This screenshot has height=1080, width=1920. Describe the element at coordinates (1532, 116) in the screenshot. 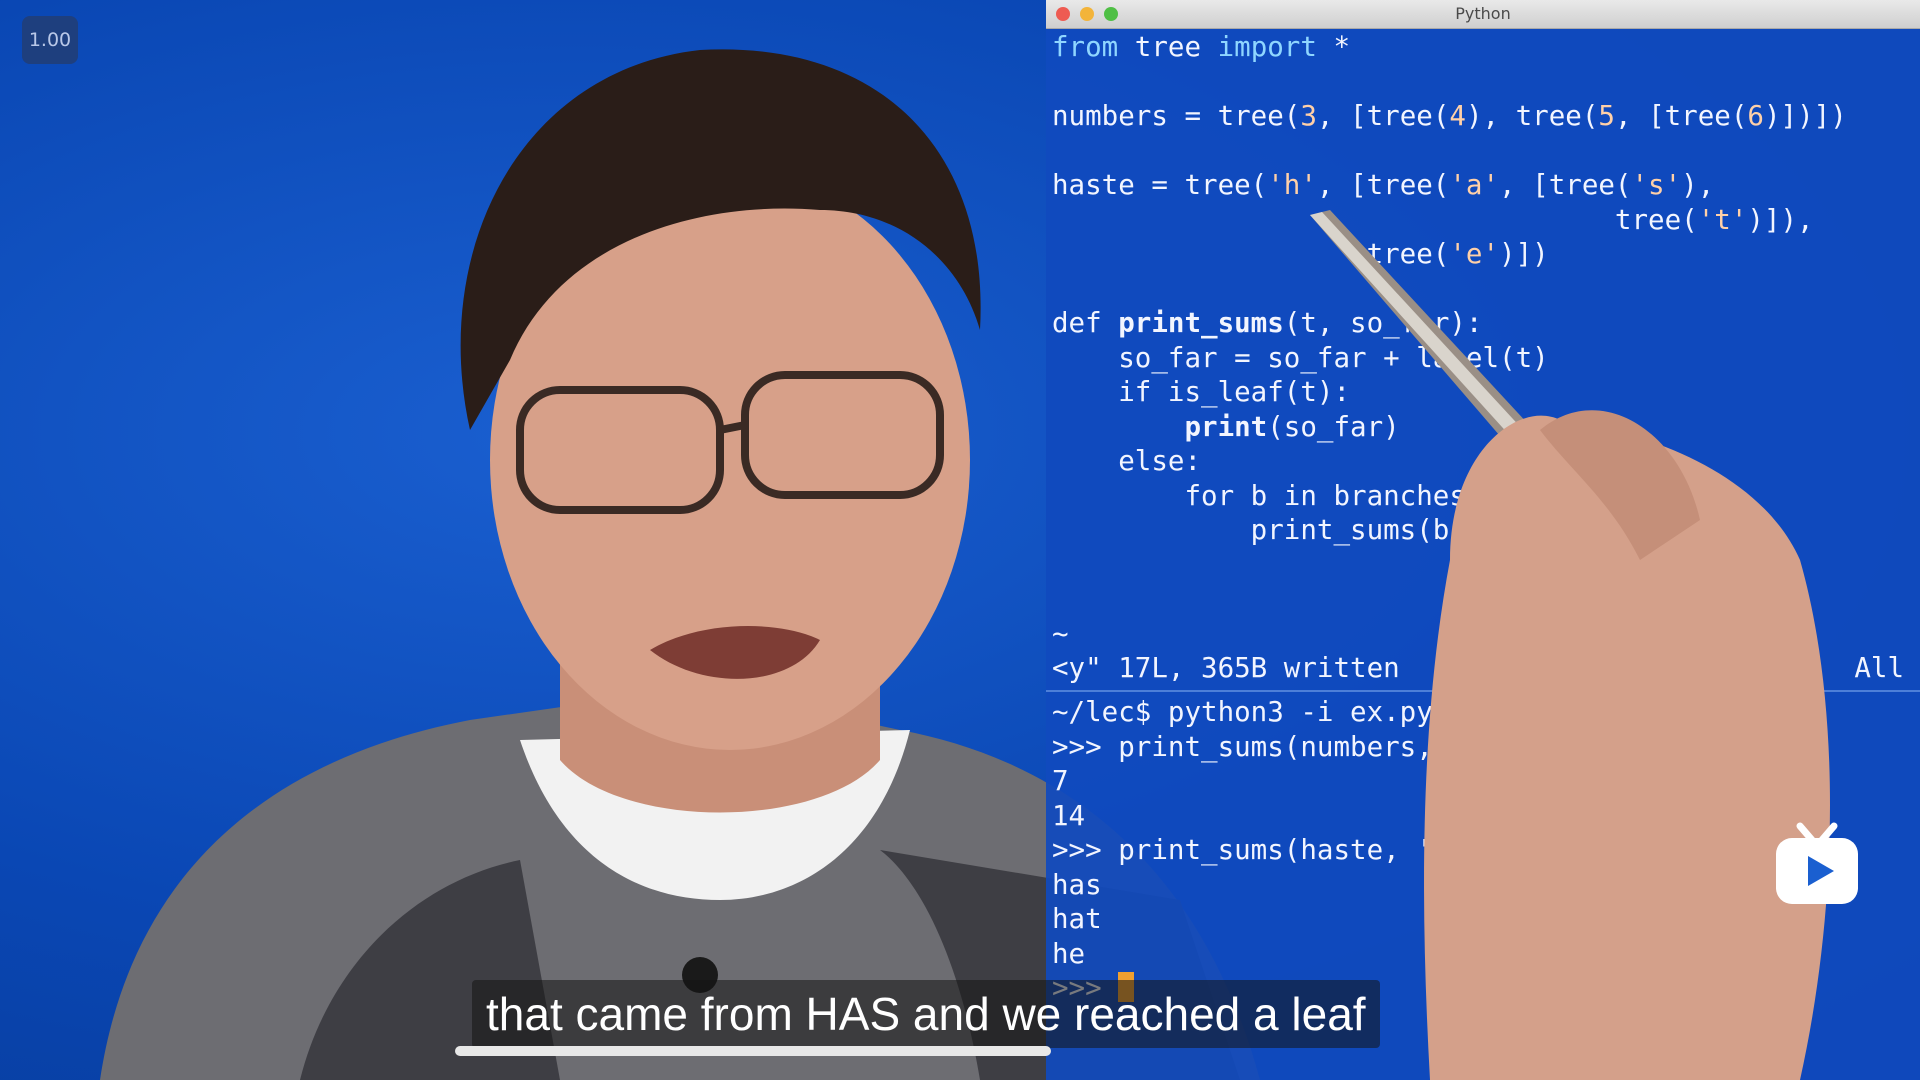

I see `code-token: ), tree(` at that location.